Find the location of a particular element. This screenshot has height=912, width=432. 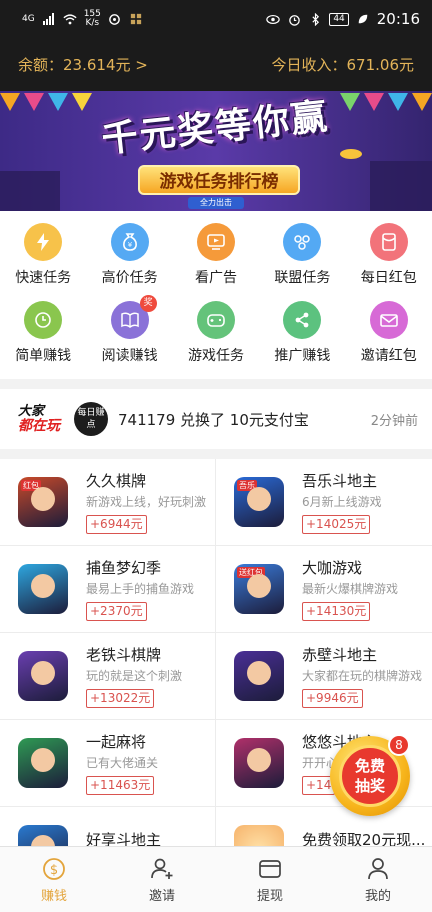

game-reward: +11463元 is located at coordinates (120, 785).